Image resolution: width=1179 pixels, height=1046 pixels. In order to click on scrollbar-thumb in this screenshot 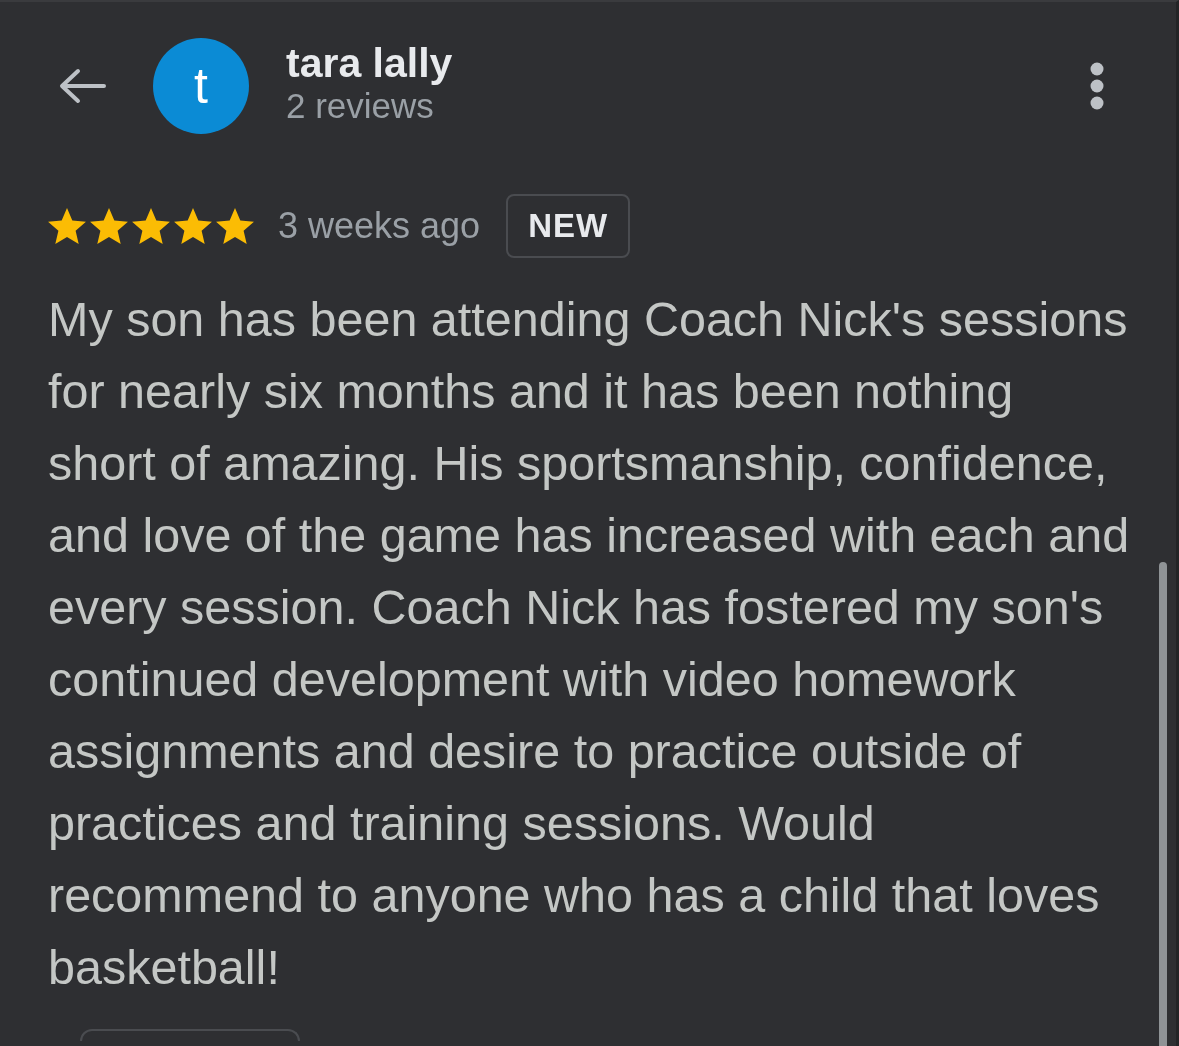, I will do `click(1163, 804)`.